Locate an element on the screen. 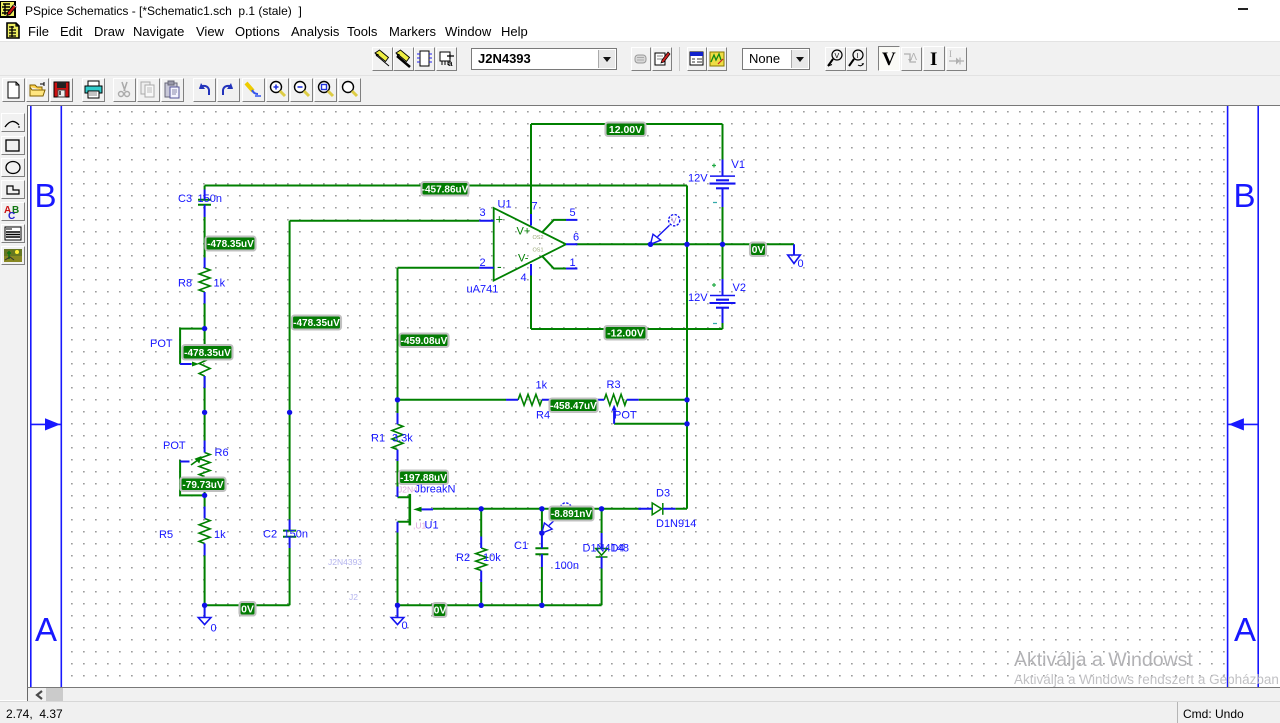 The image size is (1280, 723). svg-text: R8 is located at coordinates (185, 284).